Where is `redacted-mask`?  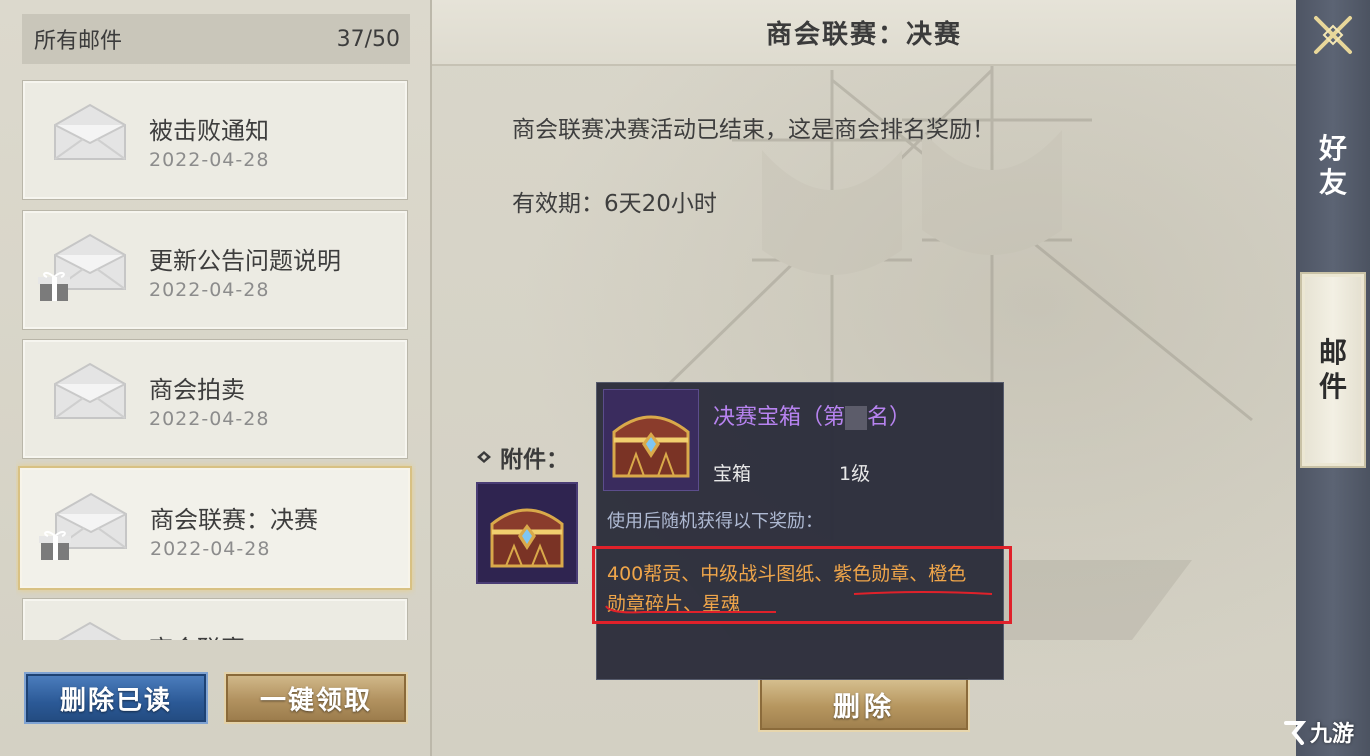
redacted-mask is located at coordinates (856, 418).